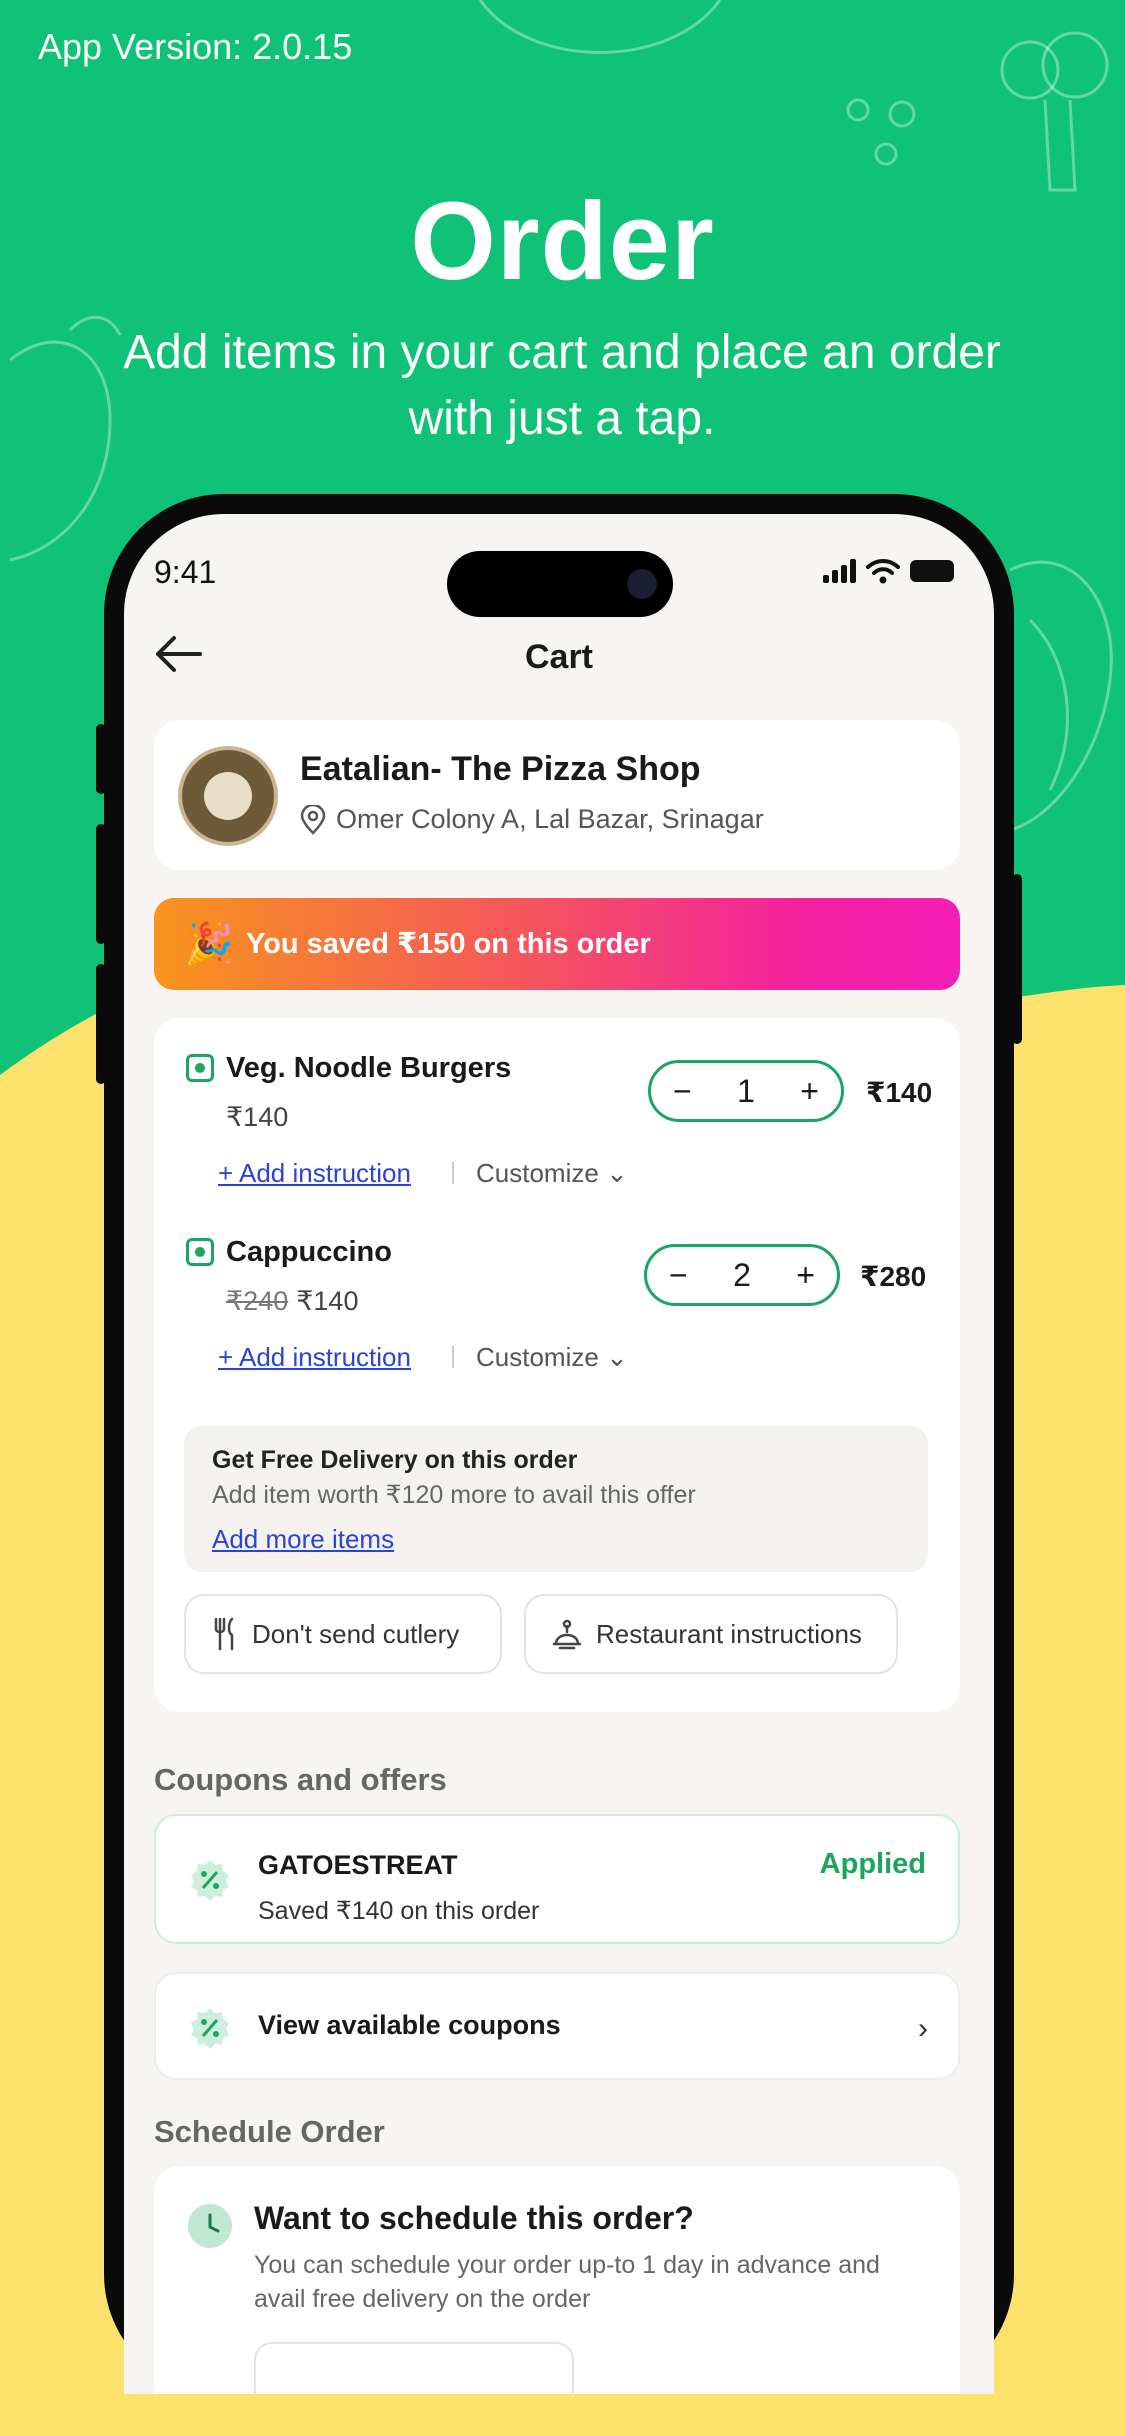  Describe the element at coordinates (1054, 111) in the screenshot. I see `broccoli-doodle-icon` at that location.